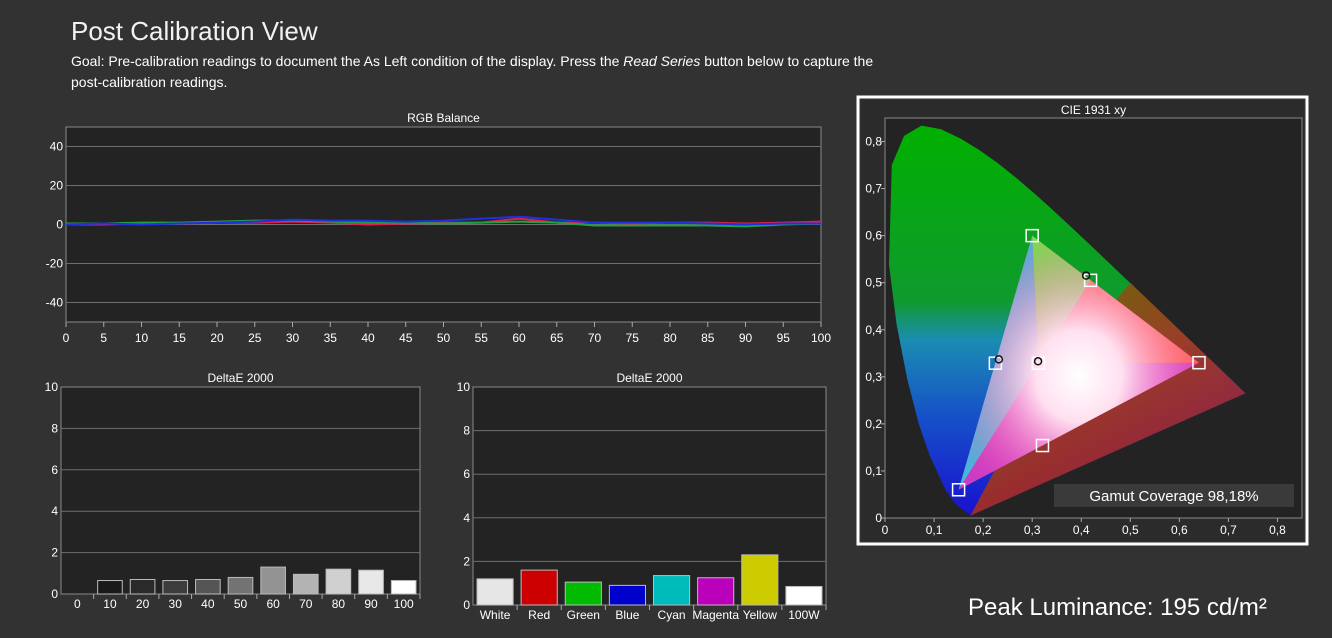  Describe the element at coordinates (873, 189) in the screenshot. I see `y-tick-label: 0,7` at that location.